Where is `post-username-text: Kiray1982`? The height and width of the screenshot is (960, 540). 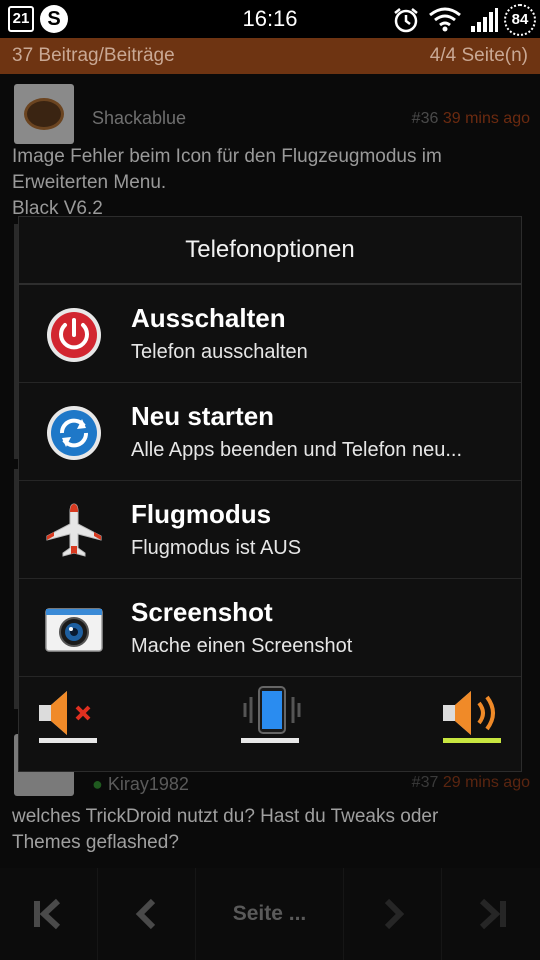
post-username-text: Kiray1982 is located at coordinates (148, 784).